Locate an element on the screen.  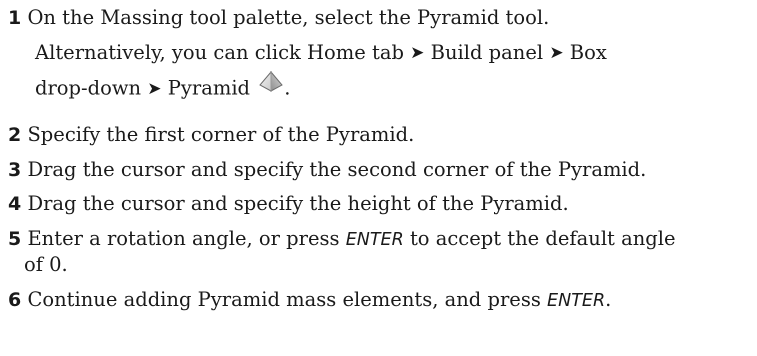
alternative-text: Alternatively, you can click Home tab is located at coordinates (219, 52).